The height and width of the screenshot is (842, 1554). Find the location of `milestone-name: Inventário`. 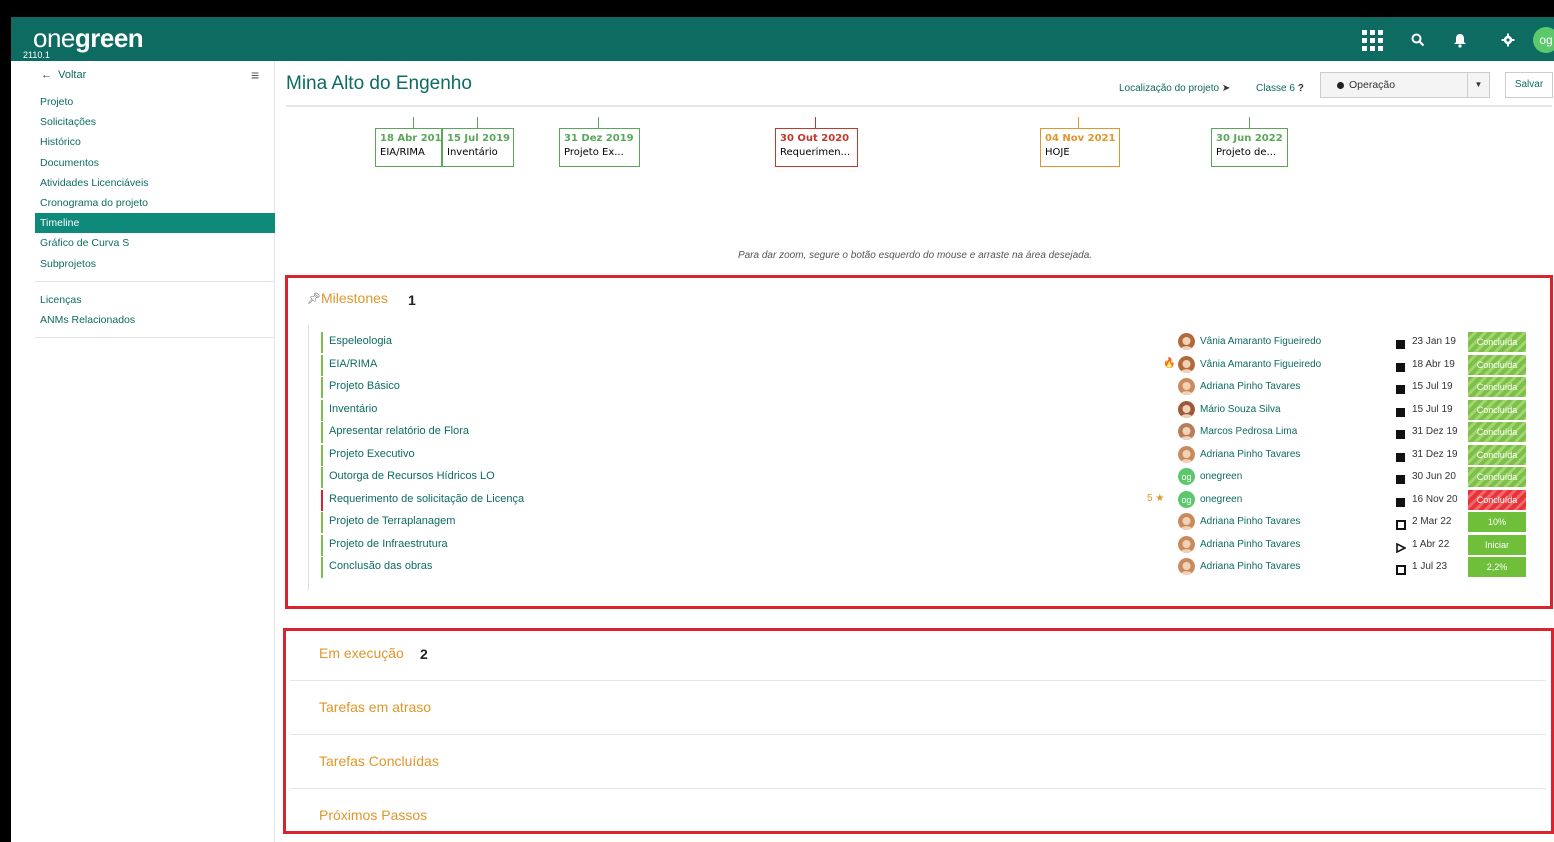

milestone-name: Inventário is located at coordinates (353, 409).